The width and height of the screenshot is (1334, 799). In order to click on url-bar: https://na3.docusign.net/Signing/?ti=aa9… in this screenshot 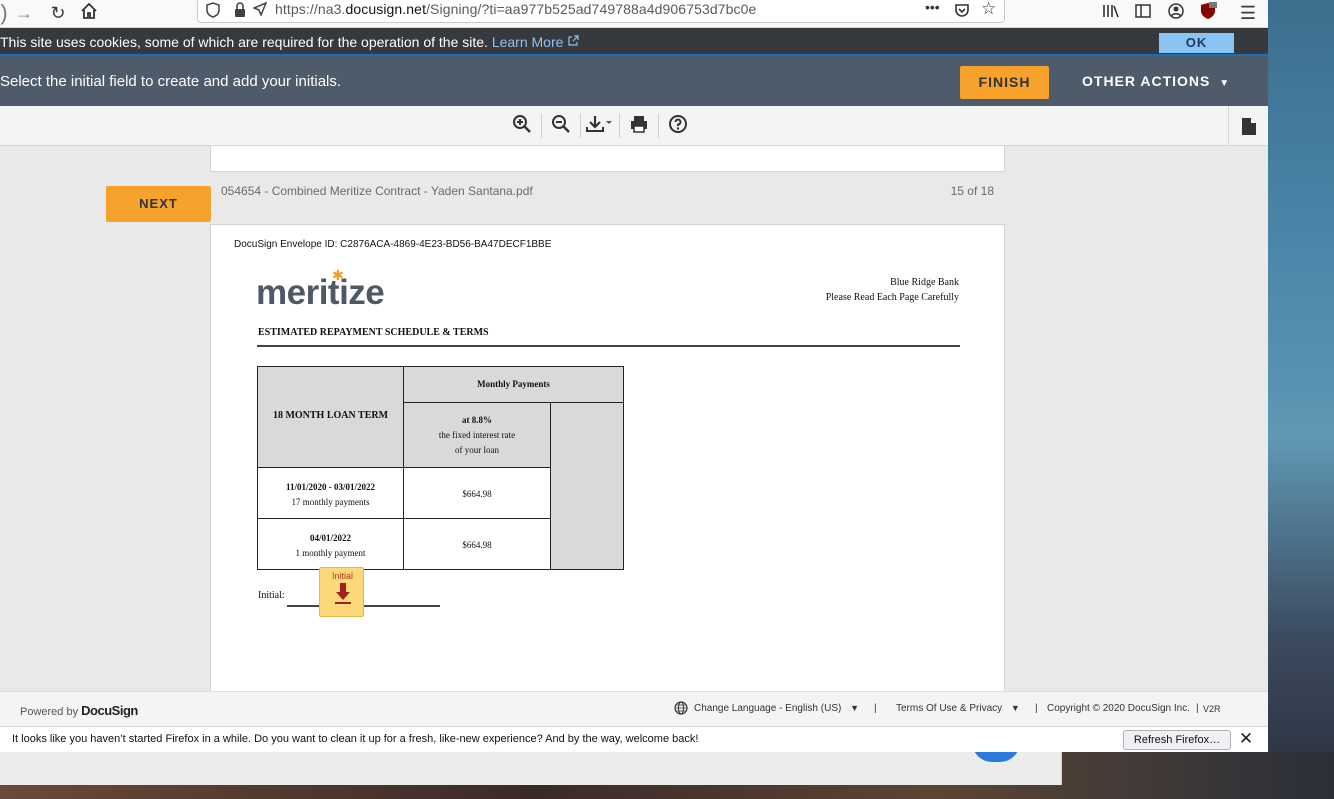, I will do `click(601, 11)`.